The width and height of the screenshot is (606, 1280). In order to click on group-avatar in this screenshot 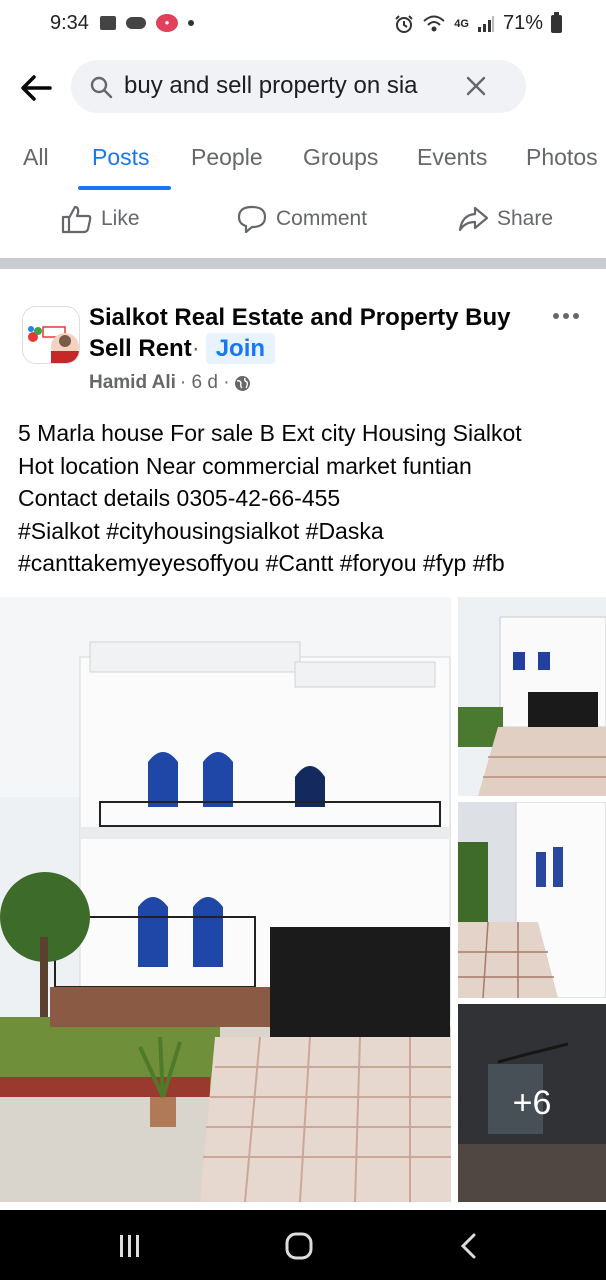, I will do `click(51, 335)`.